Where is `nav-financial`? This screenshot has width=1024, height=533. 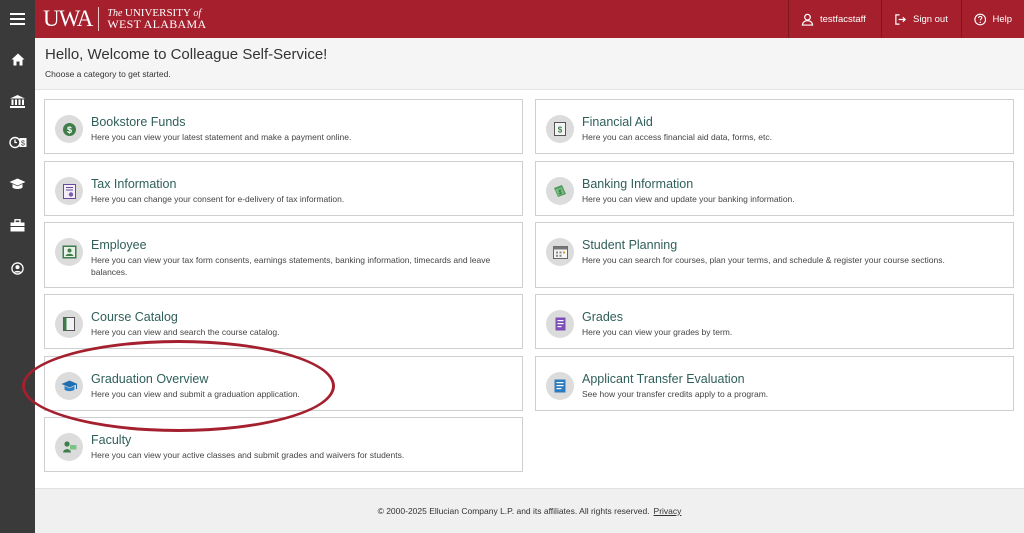
nav-financial is located at coordinates (17, 101).